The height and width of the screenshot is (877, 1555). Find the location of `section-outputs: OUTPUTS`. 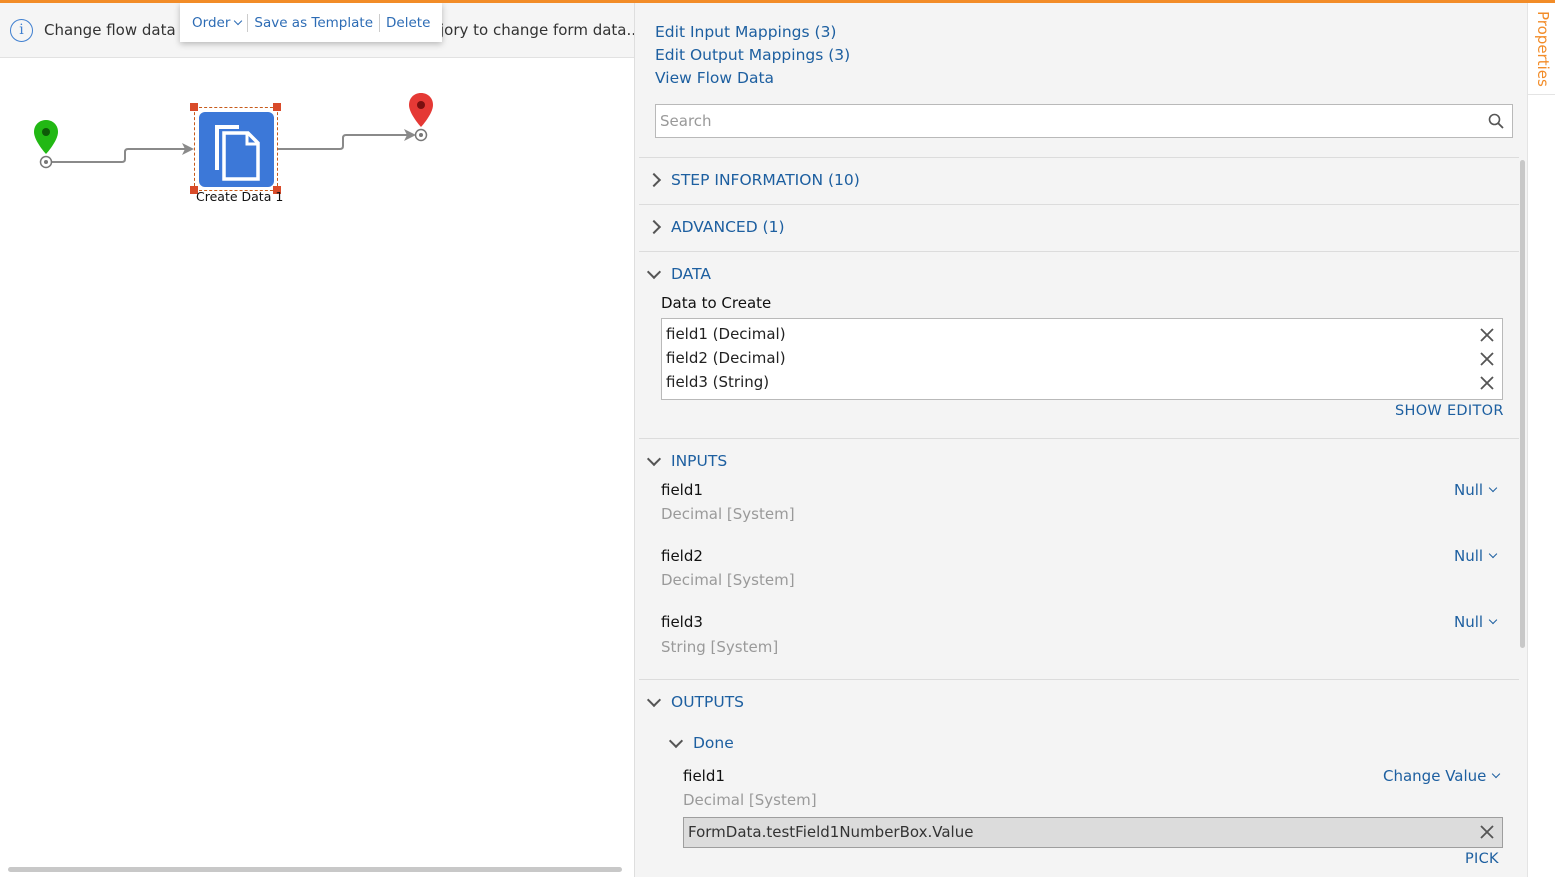

section-outputs: OUTPUTS is located at coordinates (695, 701).